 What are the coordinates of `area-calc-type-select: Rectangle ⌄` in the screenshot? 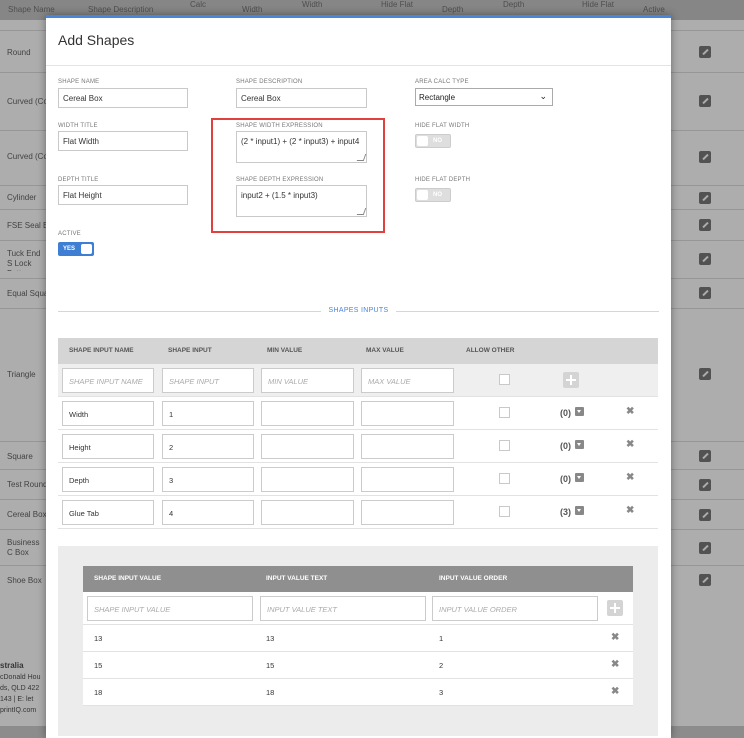 It's located at (484, 97).